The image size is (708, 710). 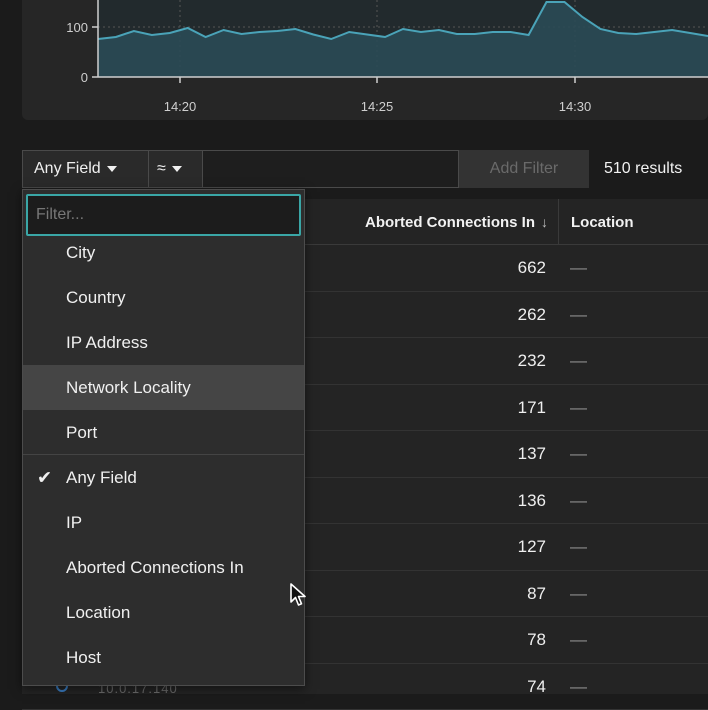 I want to click on filter-value-input, so click(x=331, y=169).